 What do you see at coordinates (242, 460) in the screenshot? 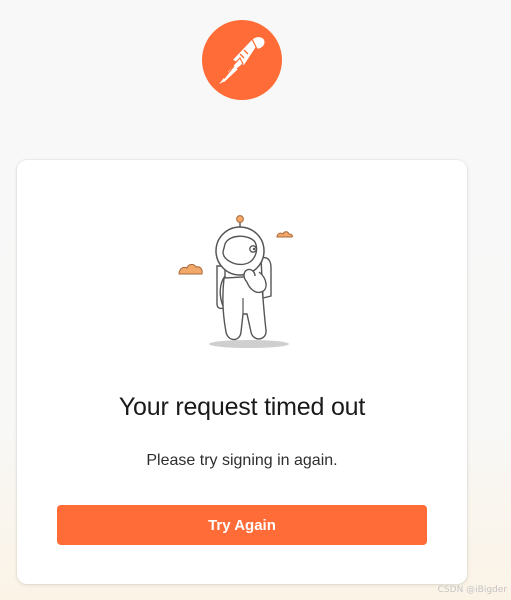
I see `dialog-message: Please try signing in again.` at bounding box center [242, 460].